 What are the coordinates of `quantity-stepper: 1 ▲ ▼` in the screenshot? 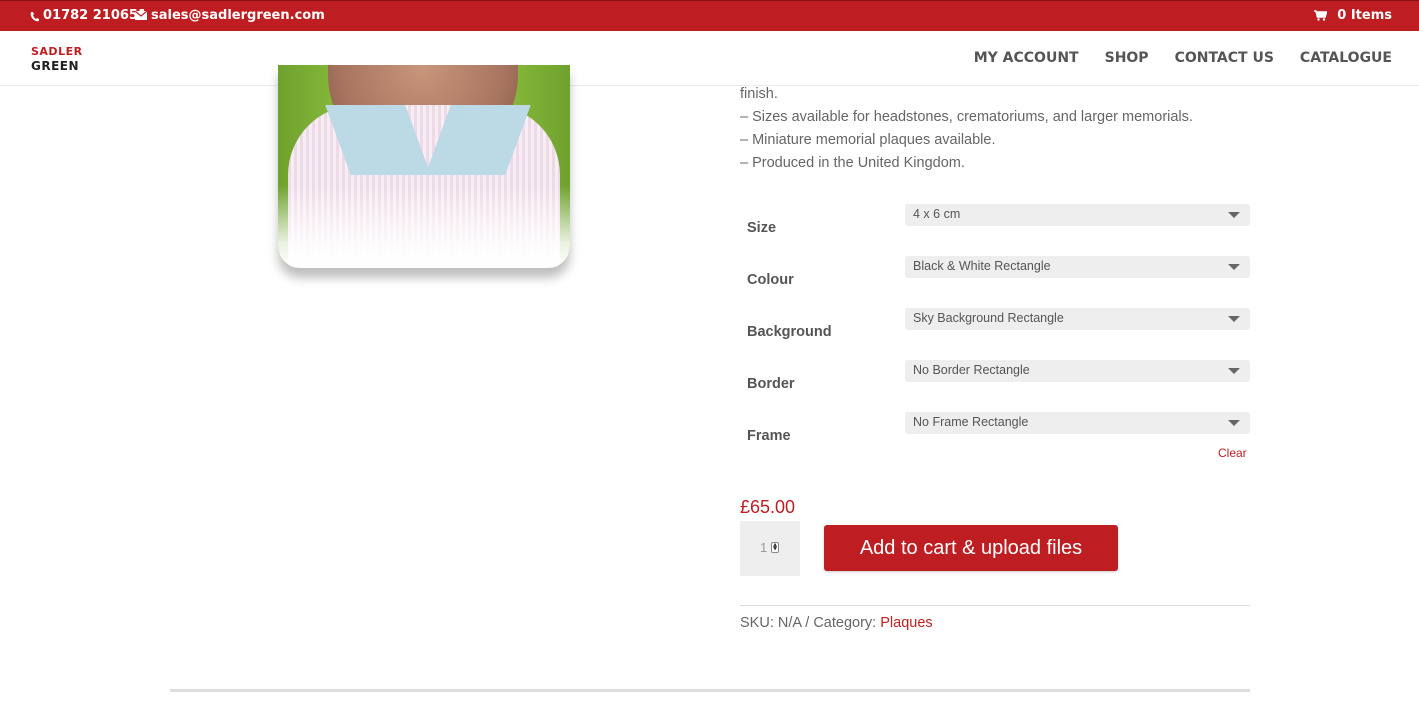 It's located at (770, 548).